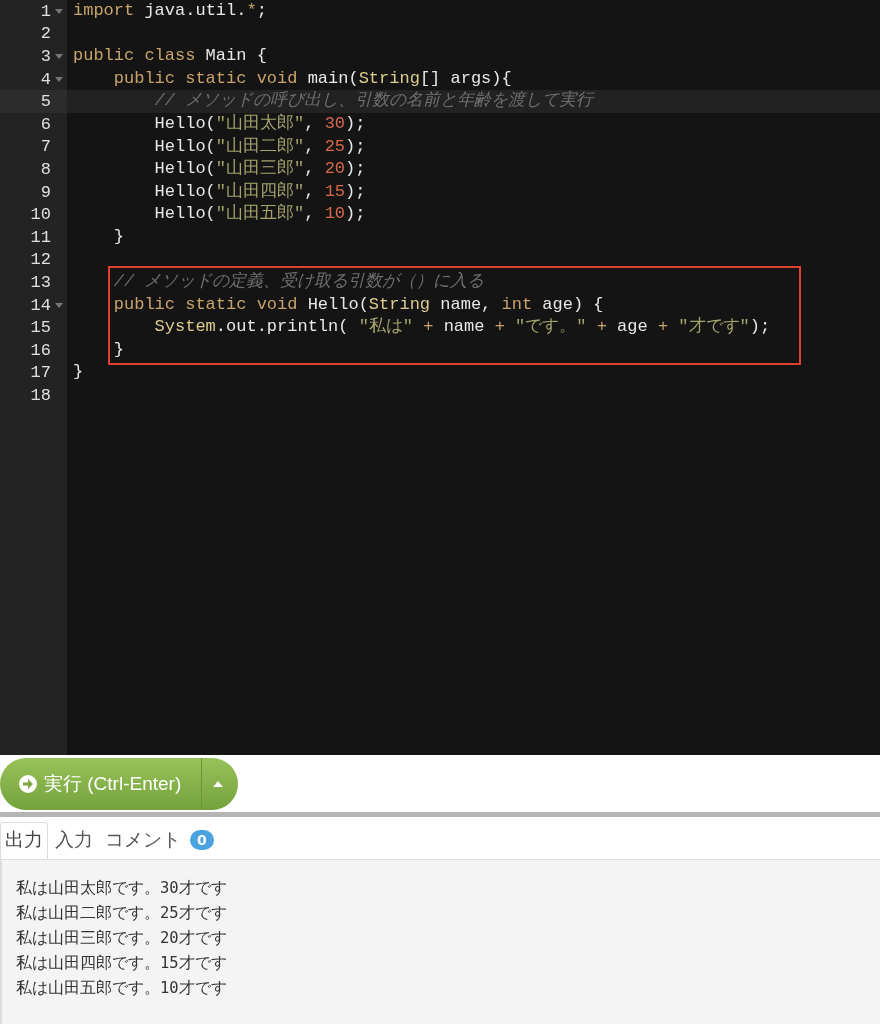 The image size is (880, 1024). I want to click on line-number: 12, so click(40, 260).